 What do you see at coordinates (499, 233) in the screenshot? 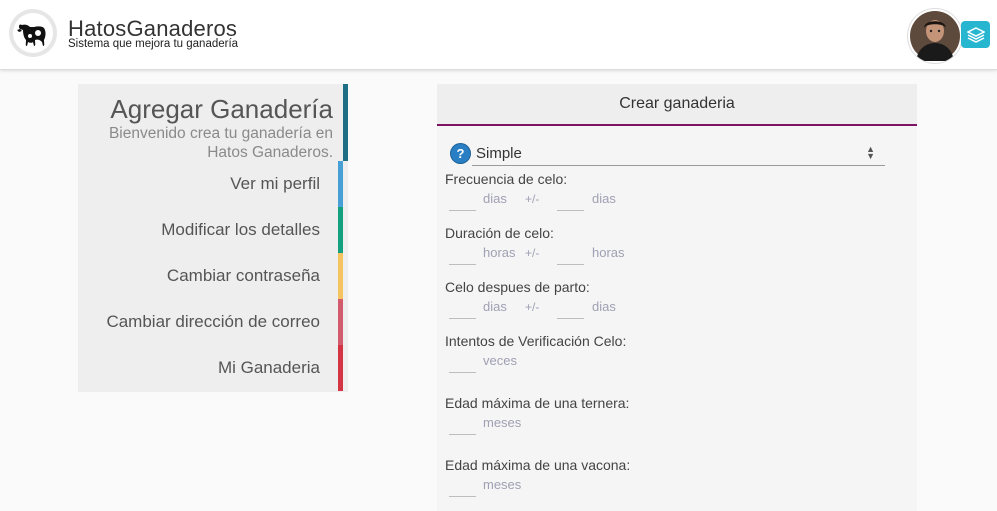
I see `field-label-duracion-celo: Duración de celo:` at bounding box center [499, 233].